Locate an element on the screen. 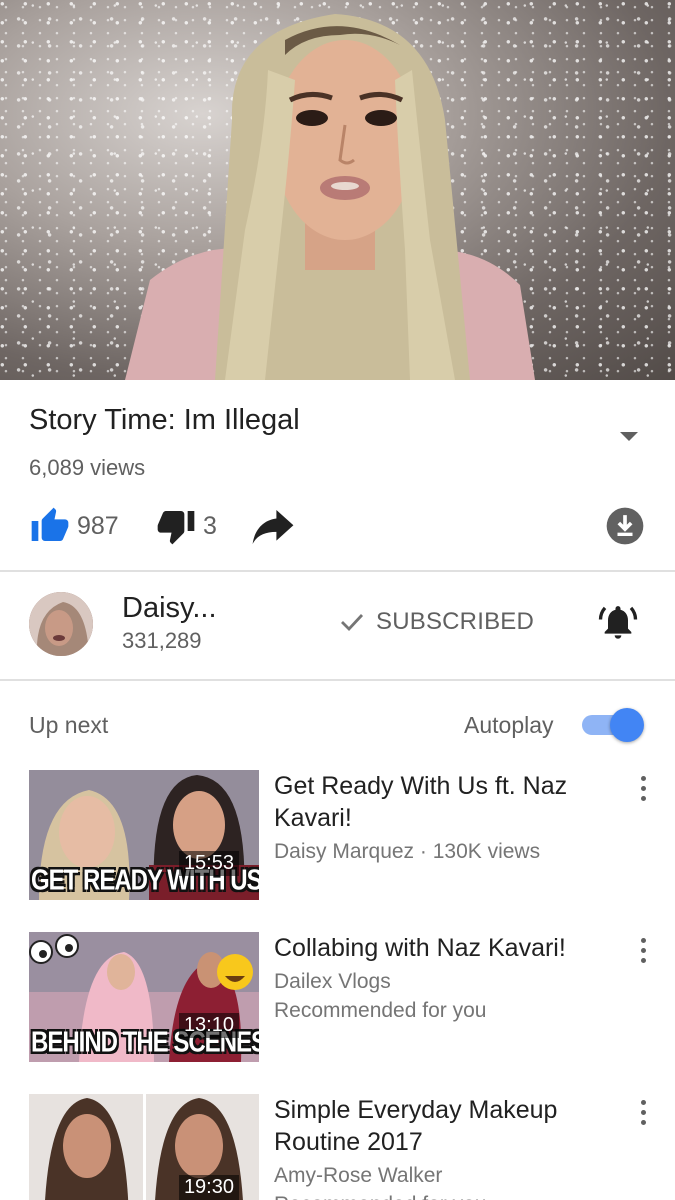 The height and width of the screenshot is (1200, 675). video-title: Story Time: Im Illegal is located at coordinates (164, 420).